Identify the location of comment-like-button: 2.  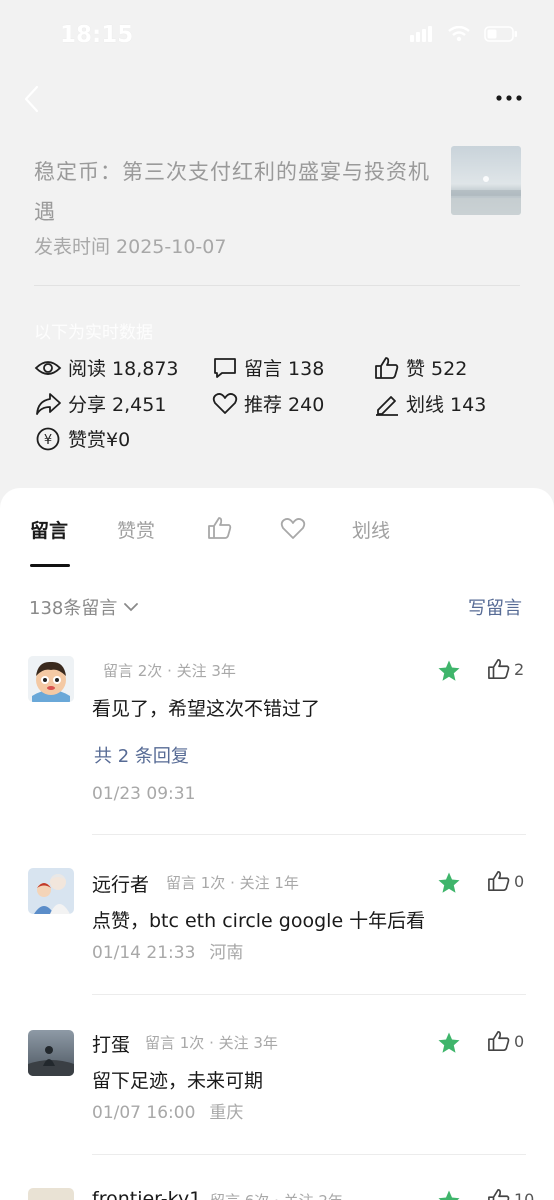
(505, 669).